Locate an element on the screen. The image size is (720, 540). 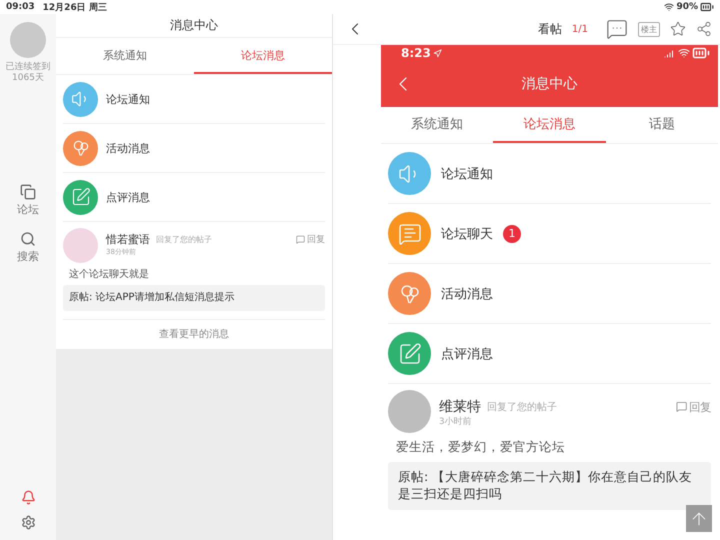
search-icon is located at coordinates (28, 239).